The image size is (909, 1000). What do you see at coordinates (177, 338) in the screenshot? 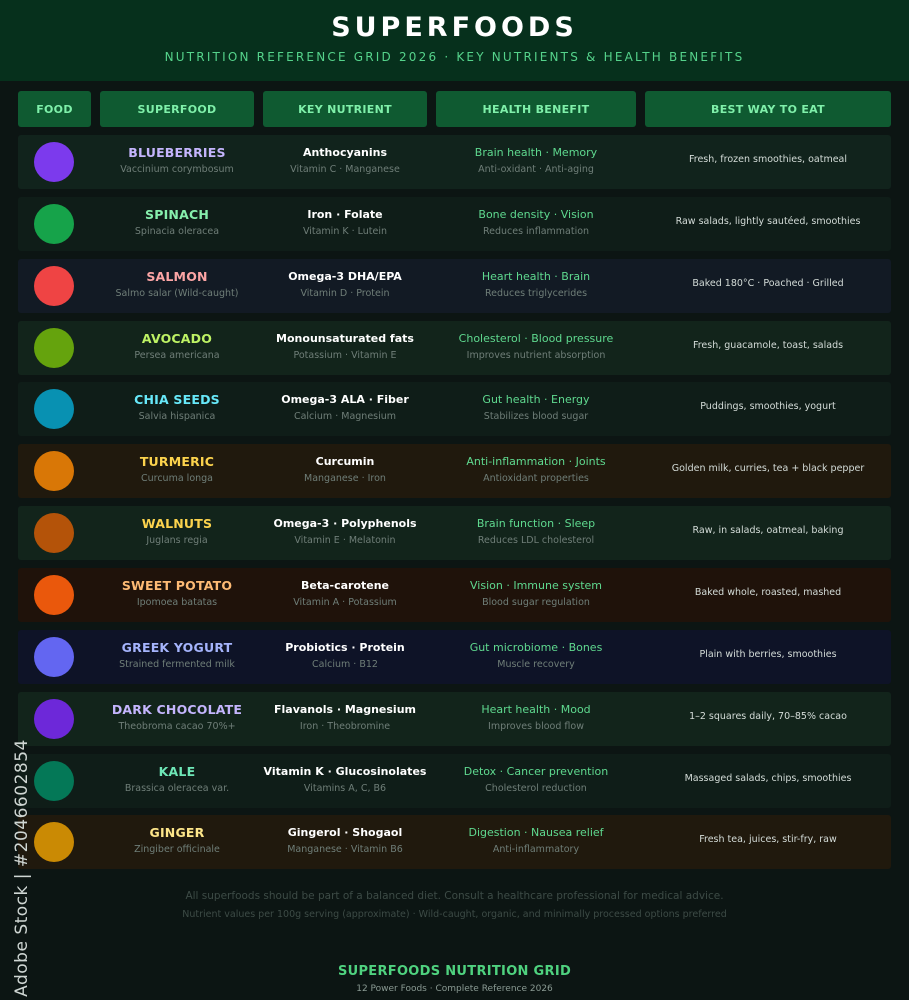
I see `food-name: AVOCADO` at bounding box center [177, 338].